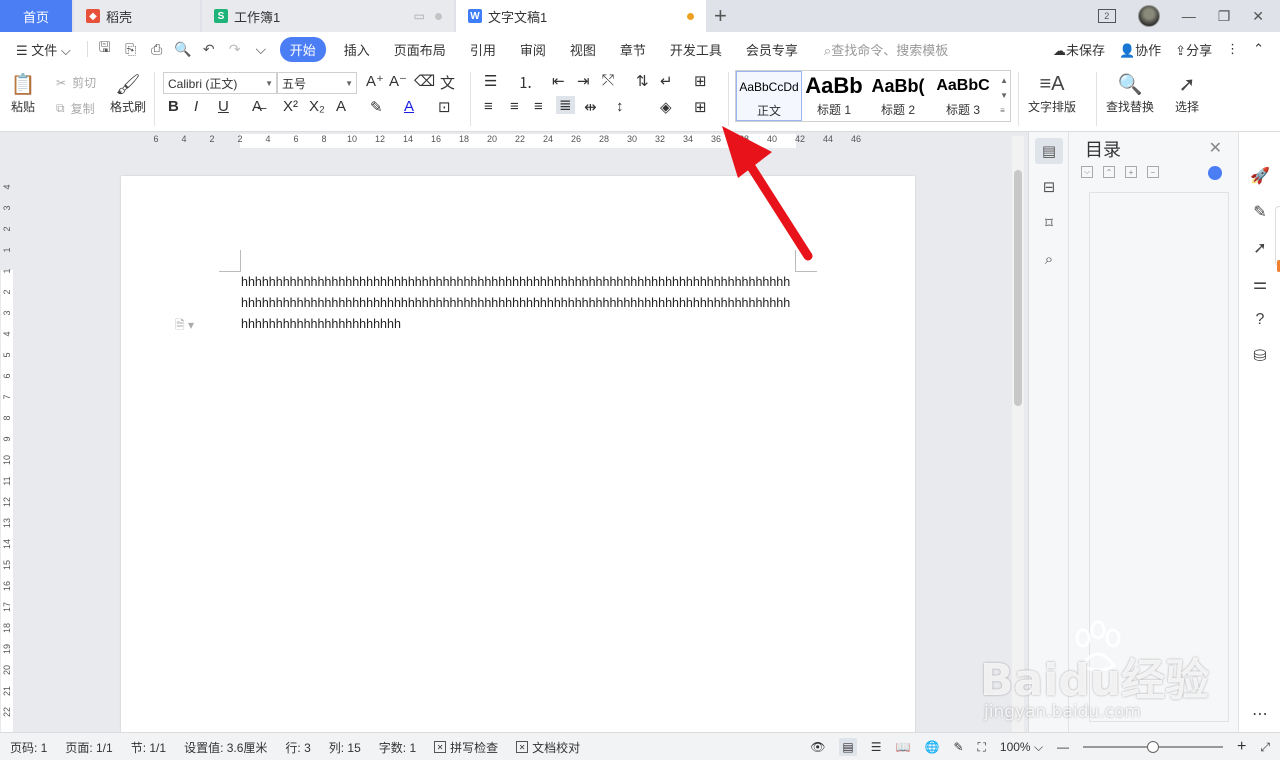  What do you see at coordinates (581, 16) in the screenshot?
I see `tab-doc: W 文字文稿1` at bounding box center [581, 16].